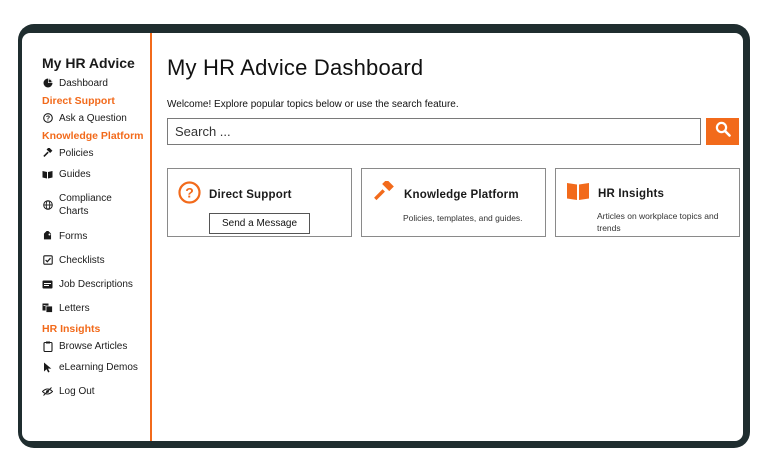  What do you see at coordinates (93, 118) in the screenshot?
I see `sidebar-item-label: Ask a Question` at bounding box center [93, 118].